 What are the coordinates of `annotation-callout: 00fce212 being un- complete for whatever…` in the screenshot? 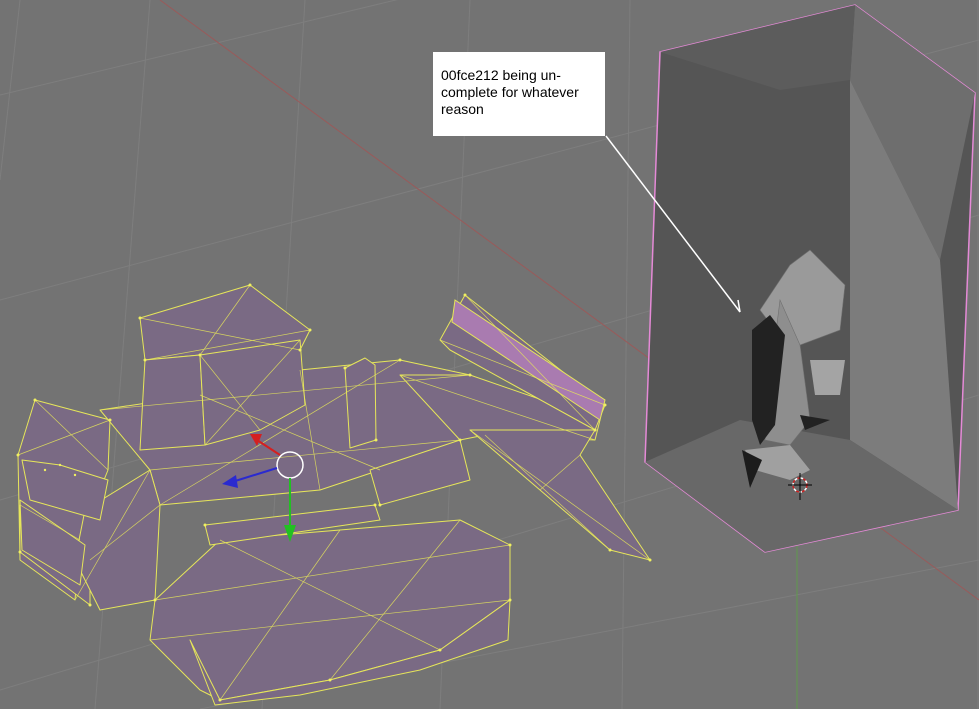 It's located at (519, 94).